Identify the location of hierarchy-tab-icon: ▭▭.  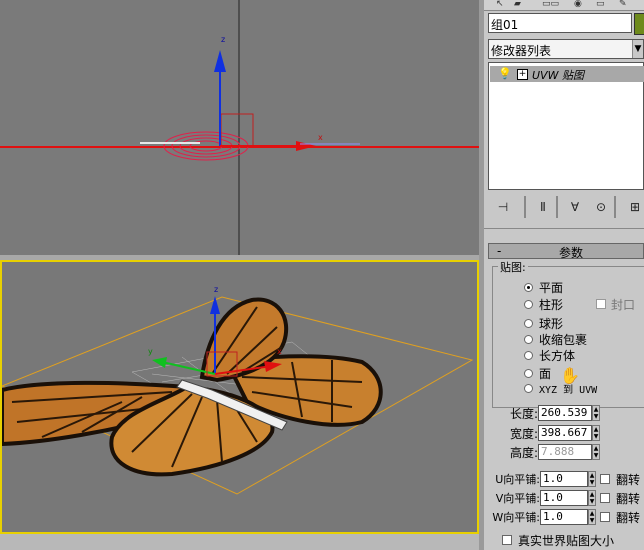
(550, 4).